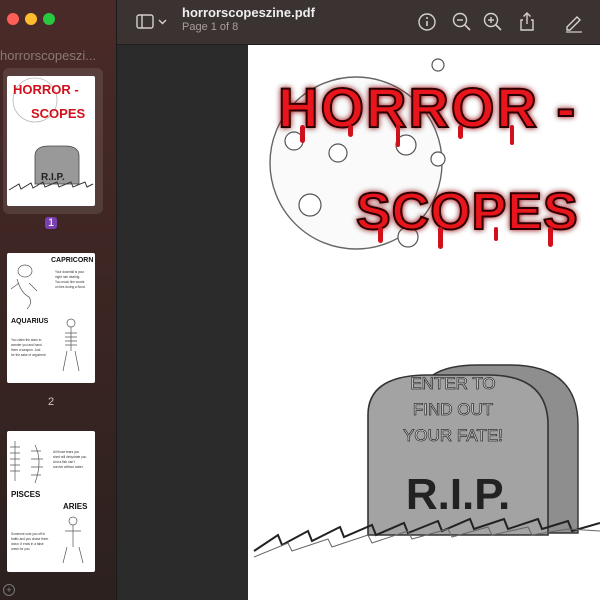  Describe the element at coordinates (453, 409) in the screenshot. I see `tombstone-line-2: FIND OUT` at that location.